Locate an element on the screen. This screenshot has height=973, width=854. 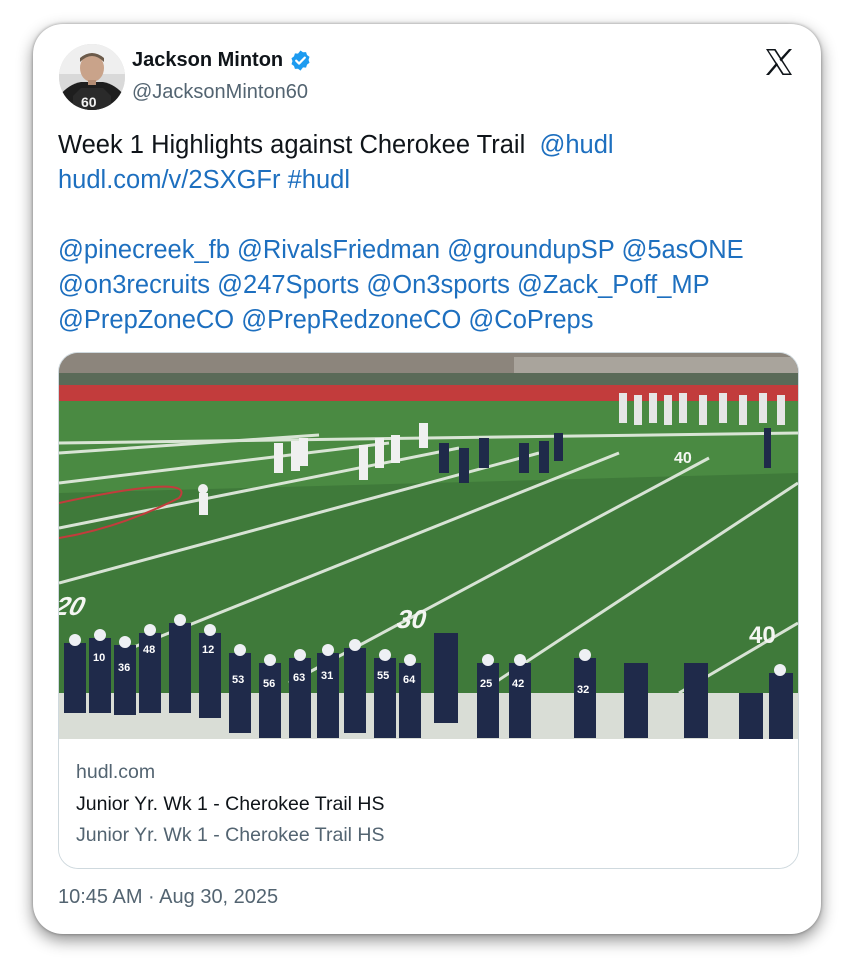
url-link: hudl.com/v/2SXGFr is located at coordinates (169, 180).